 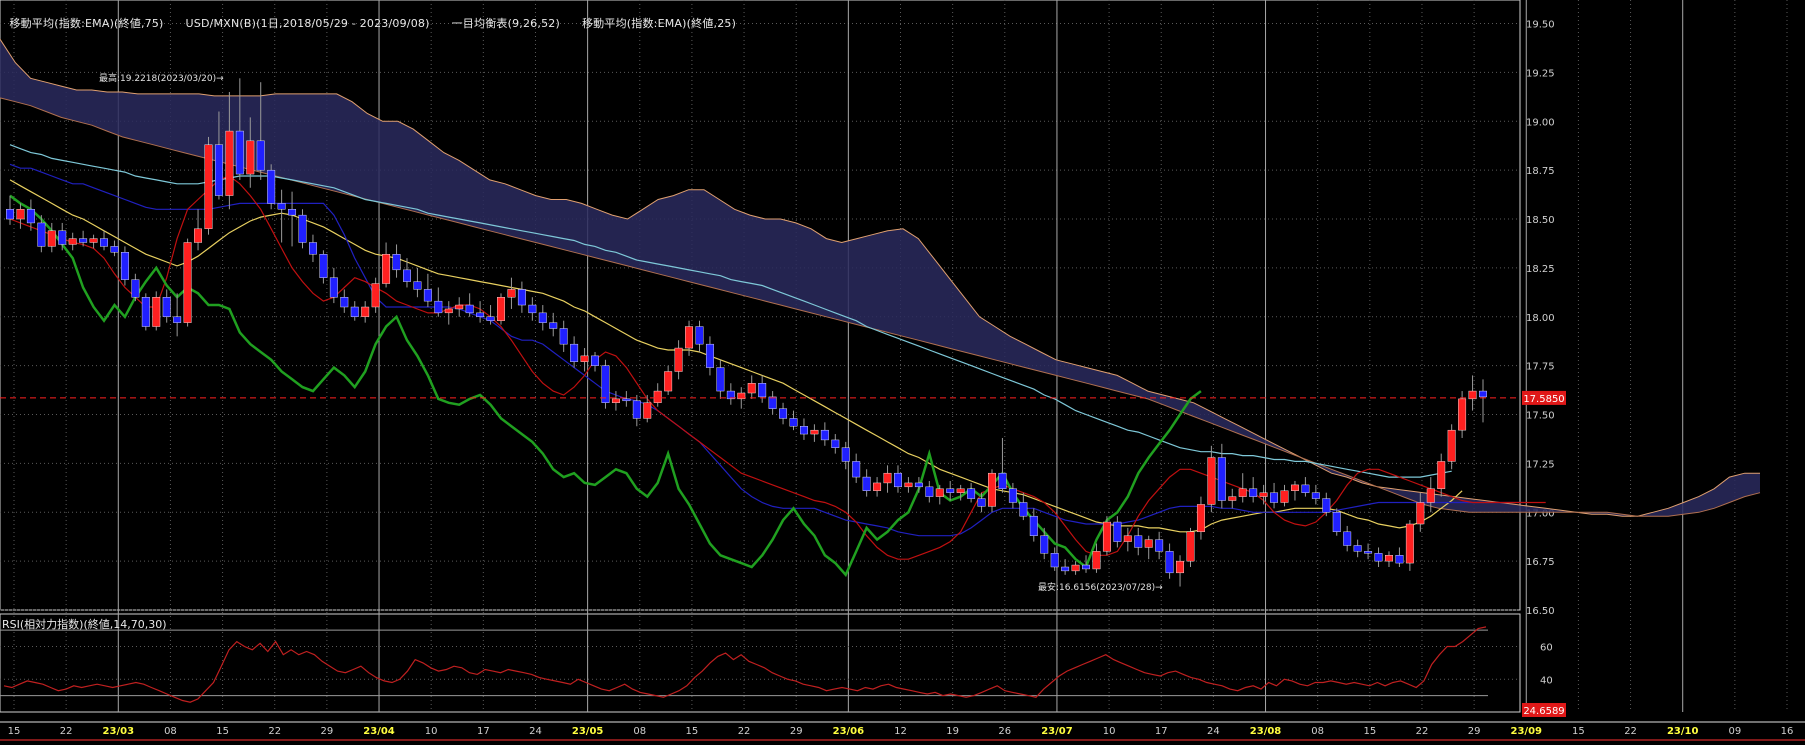 What do you see at coordinates (1540, 416) in the screenshot?
I see `y-tick-label: 17.50` at bounding box center [1540, 416].